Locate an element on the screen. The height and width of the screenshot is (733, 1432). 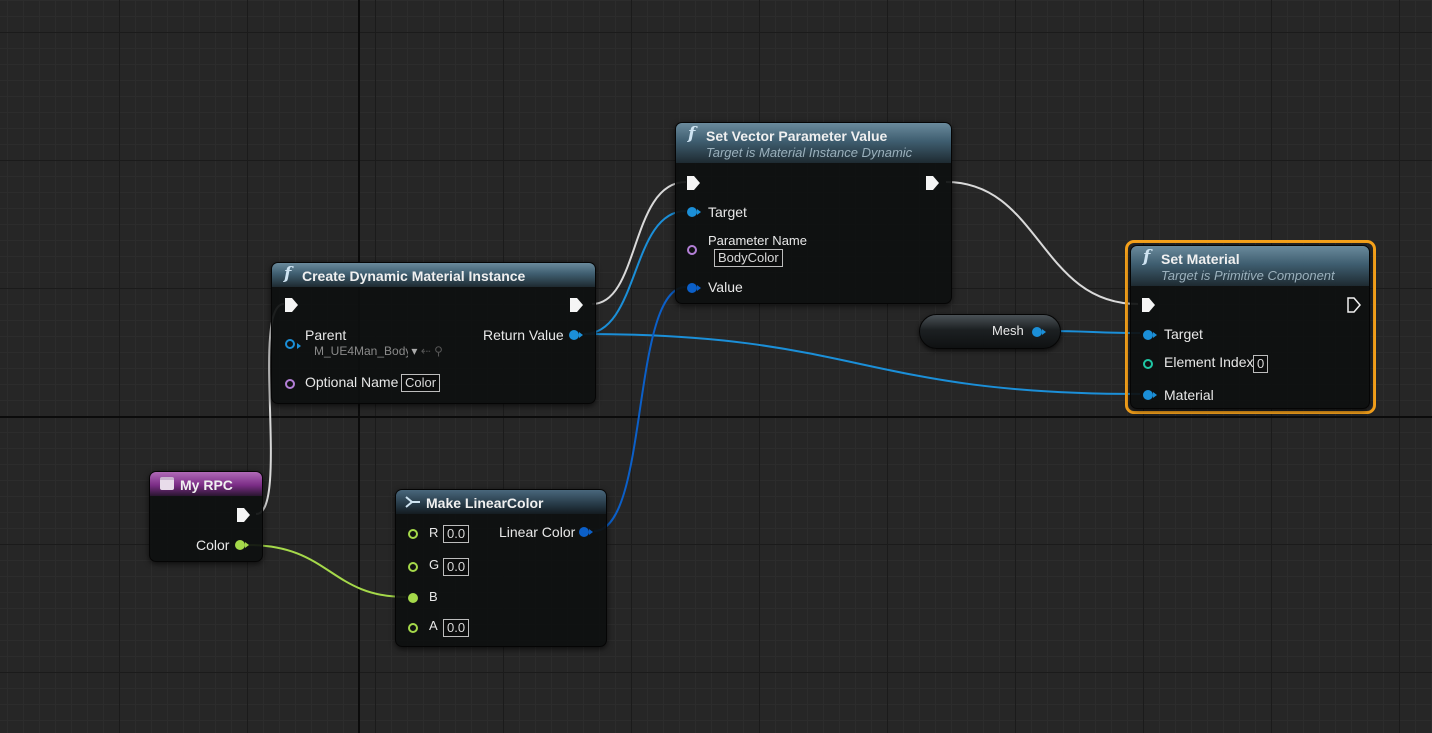
optional-name-pin is located at coordinates (290, 384).